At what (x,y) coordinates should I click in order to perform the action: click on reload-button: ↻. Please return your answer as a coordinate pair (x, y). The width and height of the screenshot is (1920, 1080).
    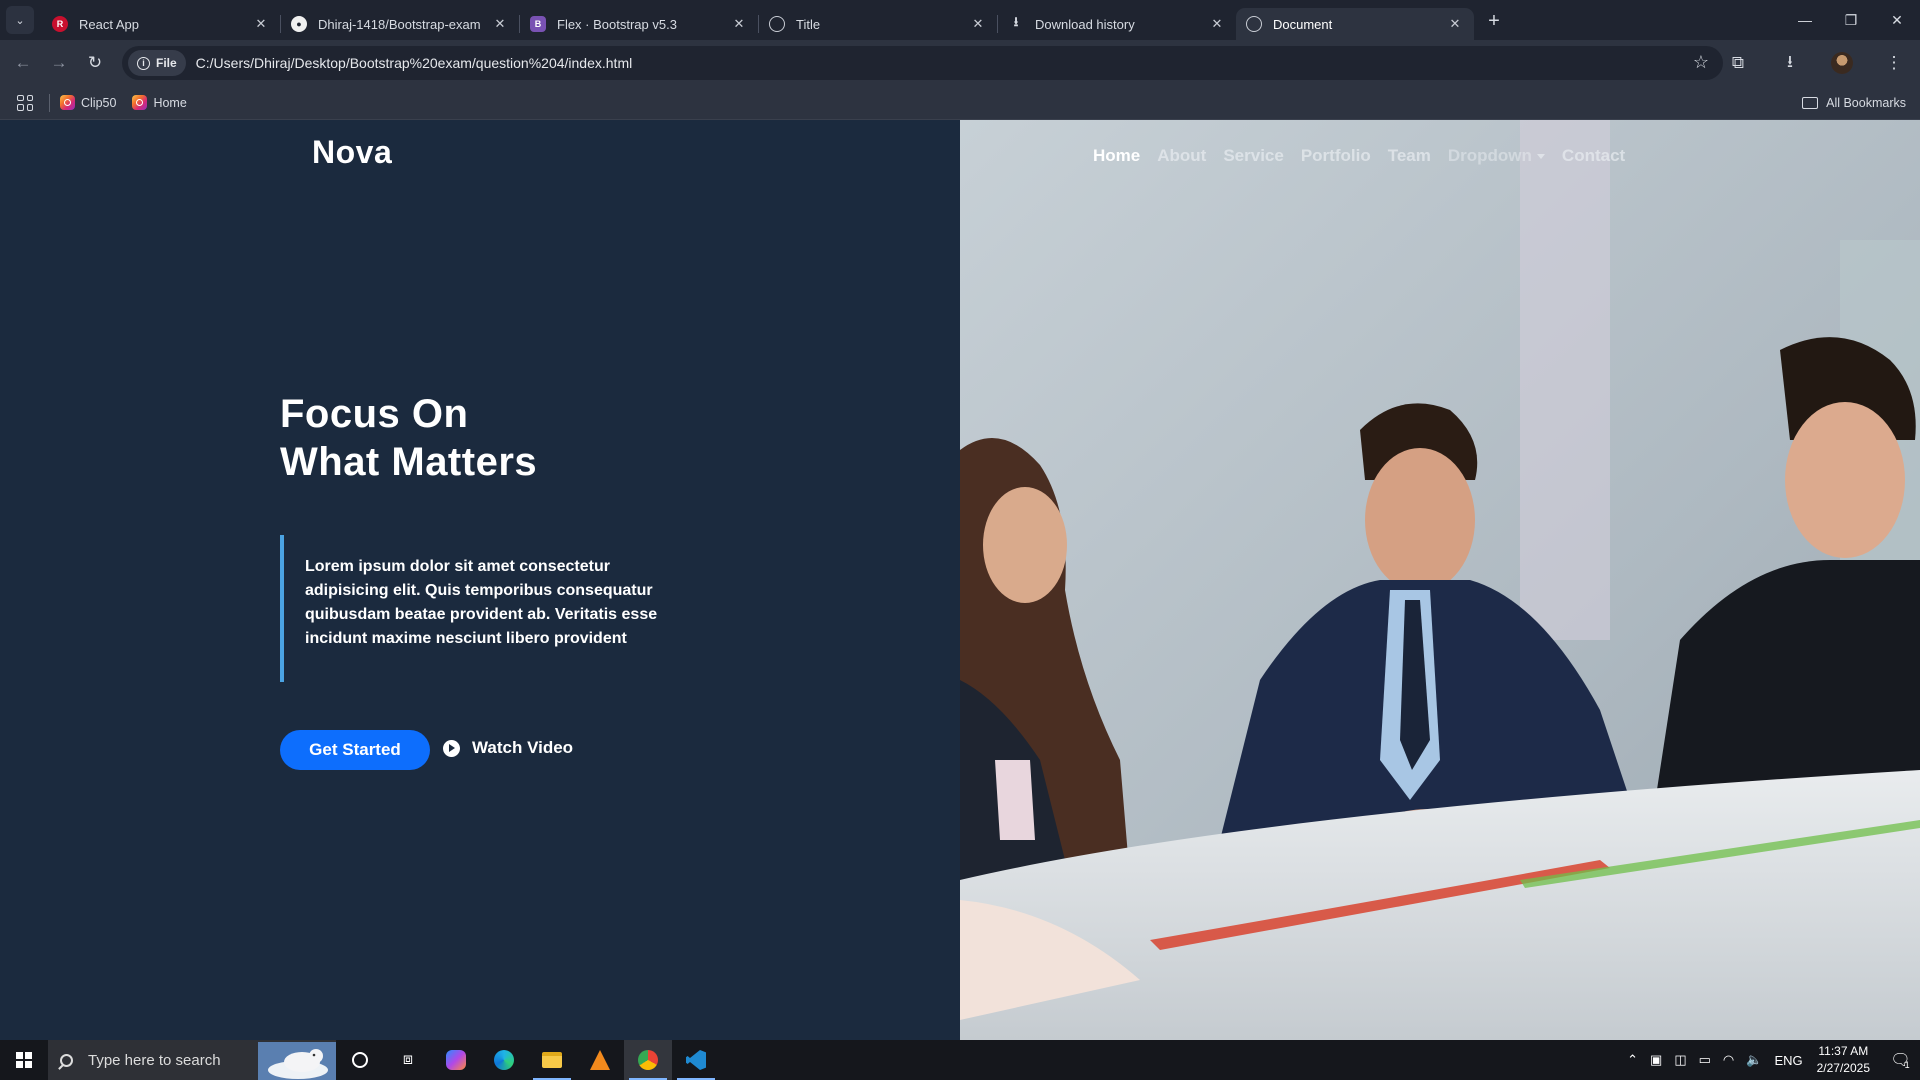
    Looking at the image, I should click on (95, 63).